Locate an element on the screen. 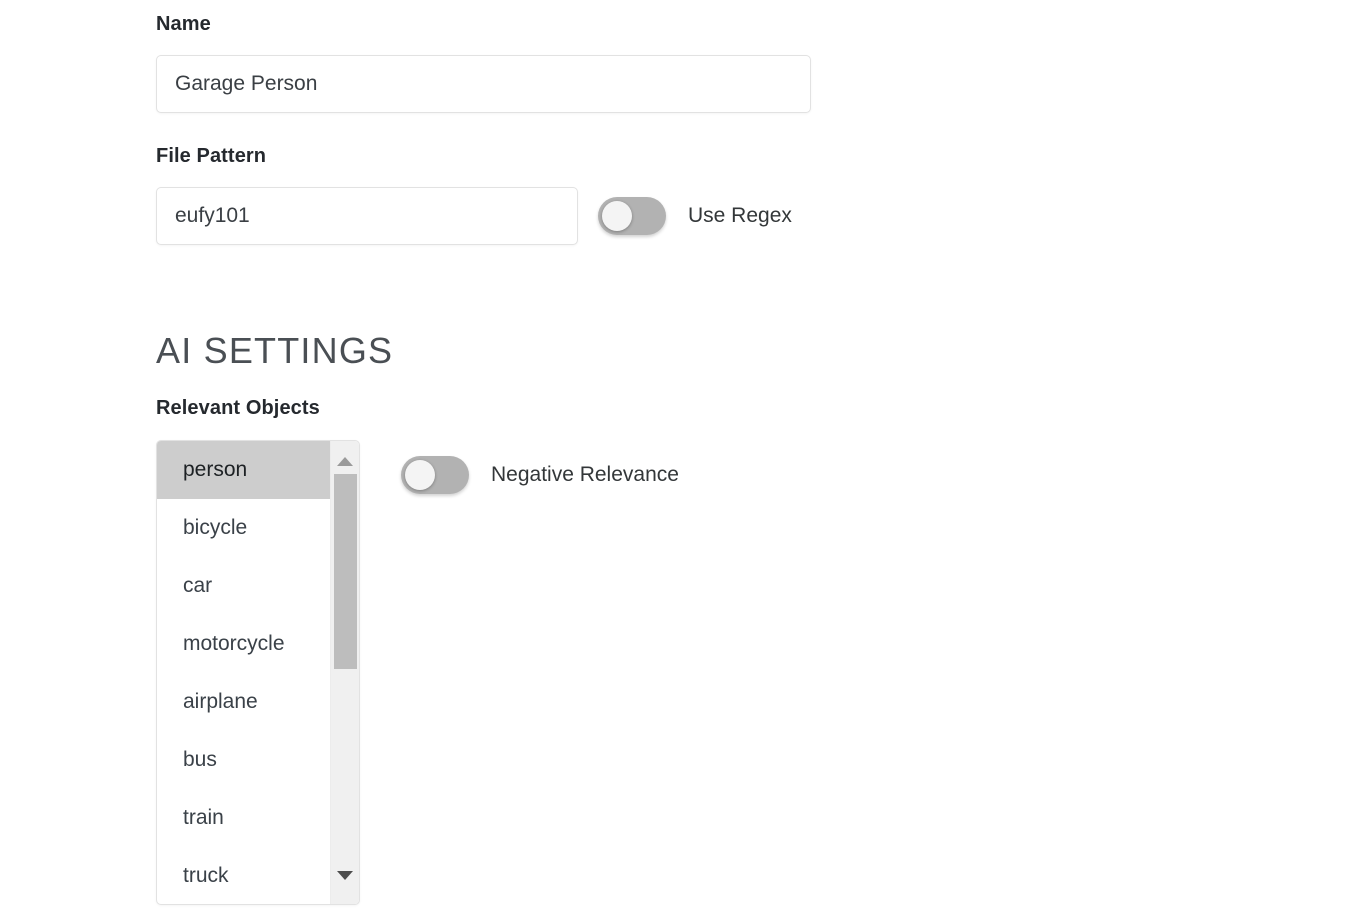 The width and height of the screenshot is (1368, 918). list-item: truck is located at coordinates (243, 875).